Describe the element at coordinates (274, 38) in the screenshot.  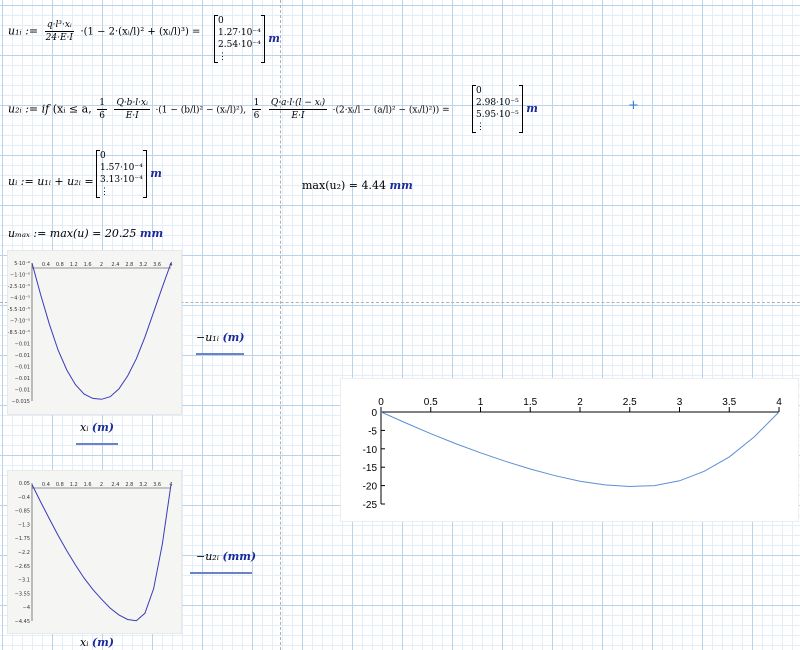
I see `eq1-unit: m` at that location.